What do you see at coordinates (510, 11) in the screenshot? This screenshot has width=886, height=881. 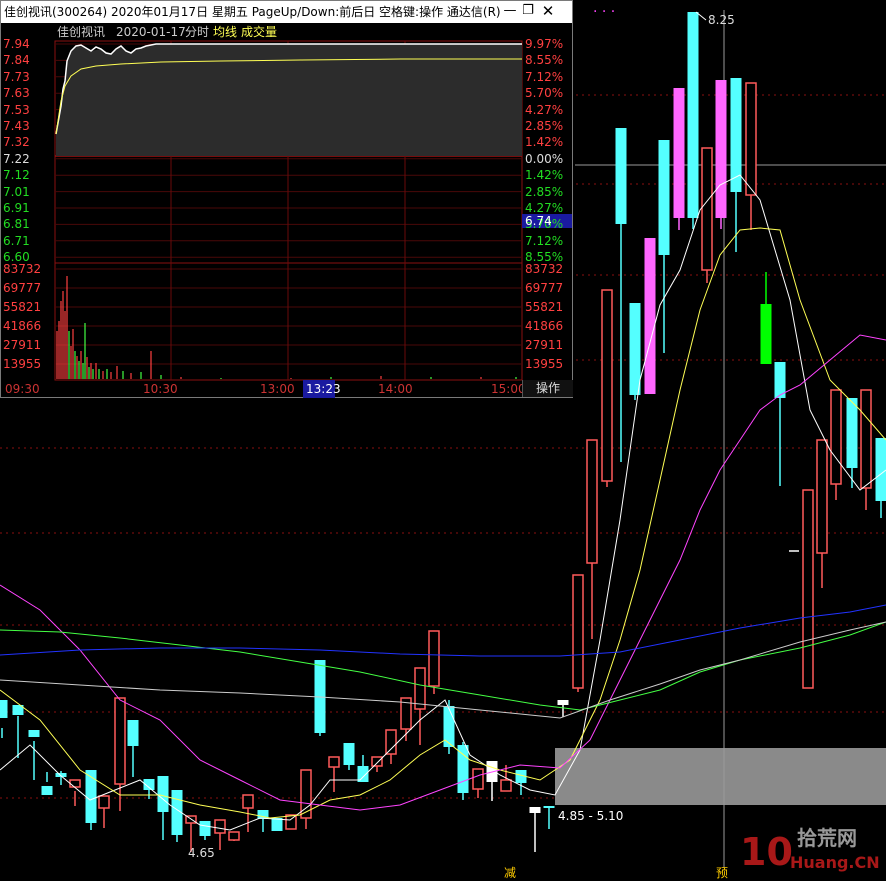 I see `minimize-icon: —` at bounding box center [510, 11].